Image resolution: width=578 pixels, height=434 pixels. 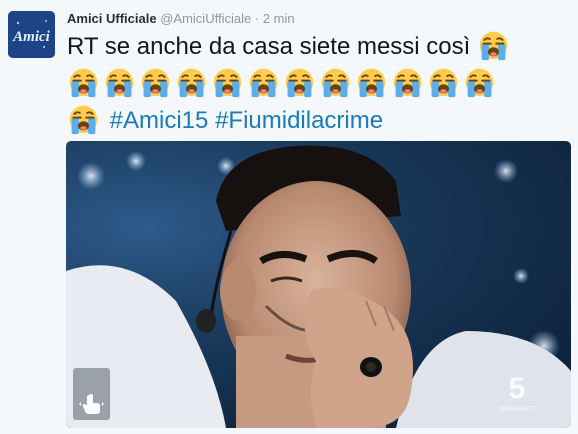 What do you see at coordinates (205, 18) in the screenshot?
I see `author-handle: @AmiciUfficiale` at bounding box center [205, 18].